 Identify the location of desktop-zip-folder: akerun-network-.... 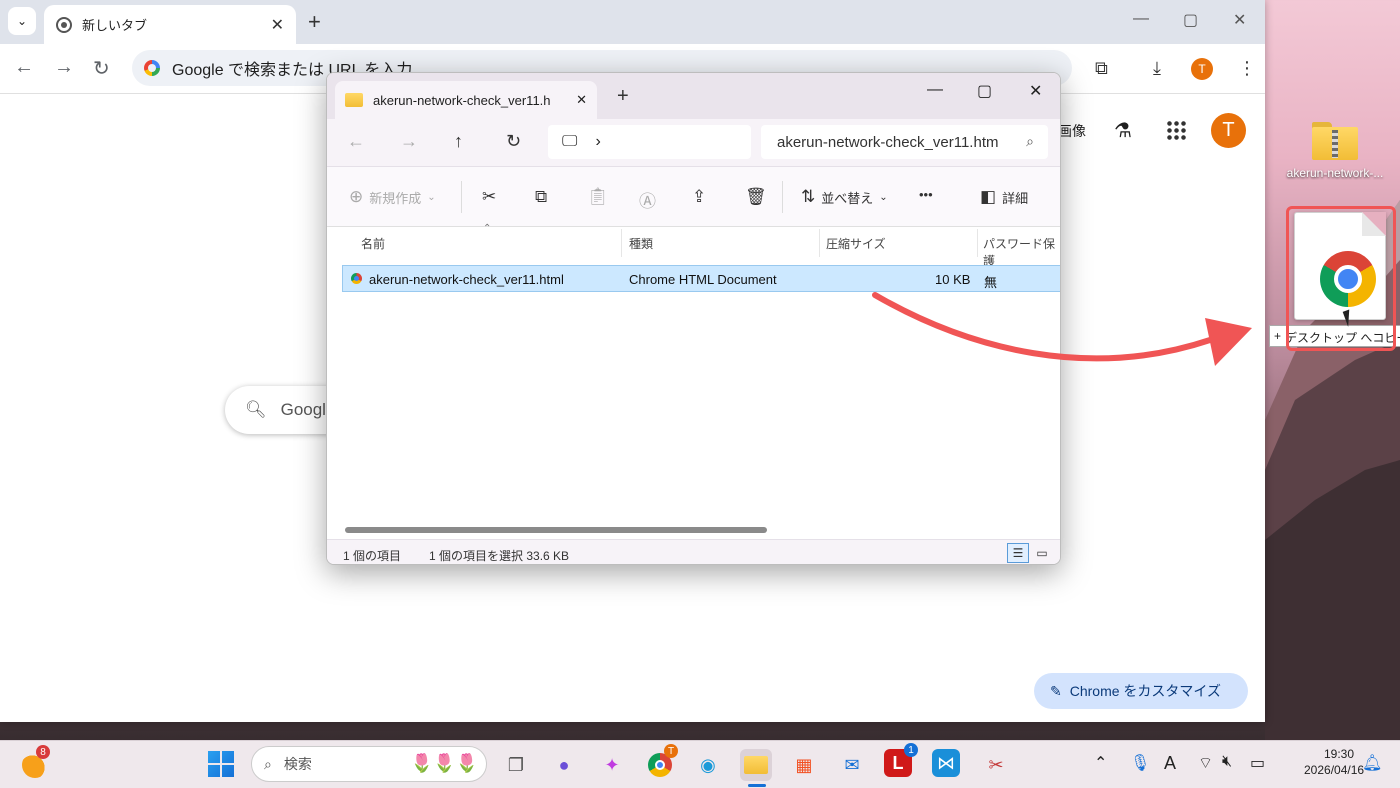
(1335, 151).